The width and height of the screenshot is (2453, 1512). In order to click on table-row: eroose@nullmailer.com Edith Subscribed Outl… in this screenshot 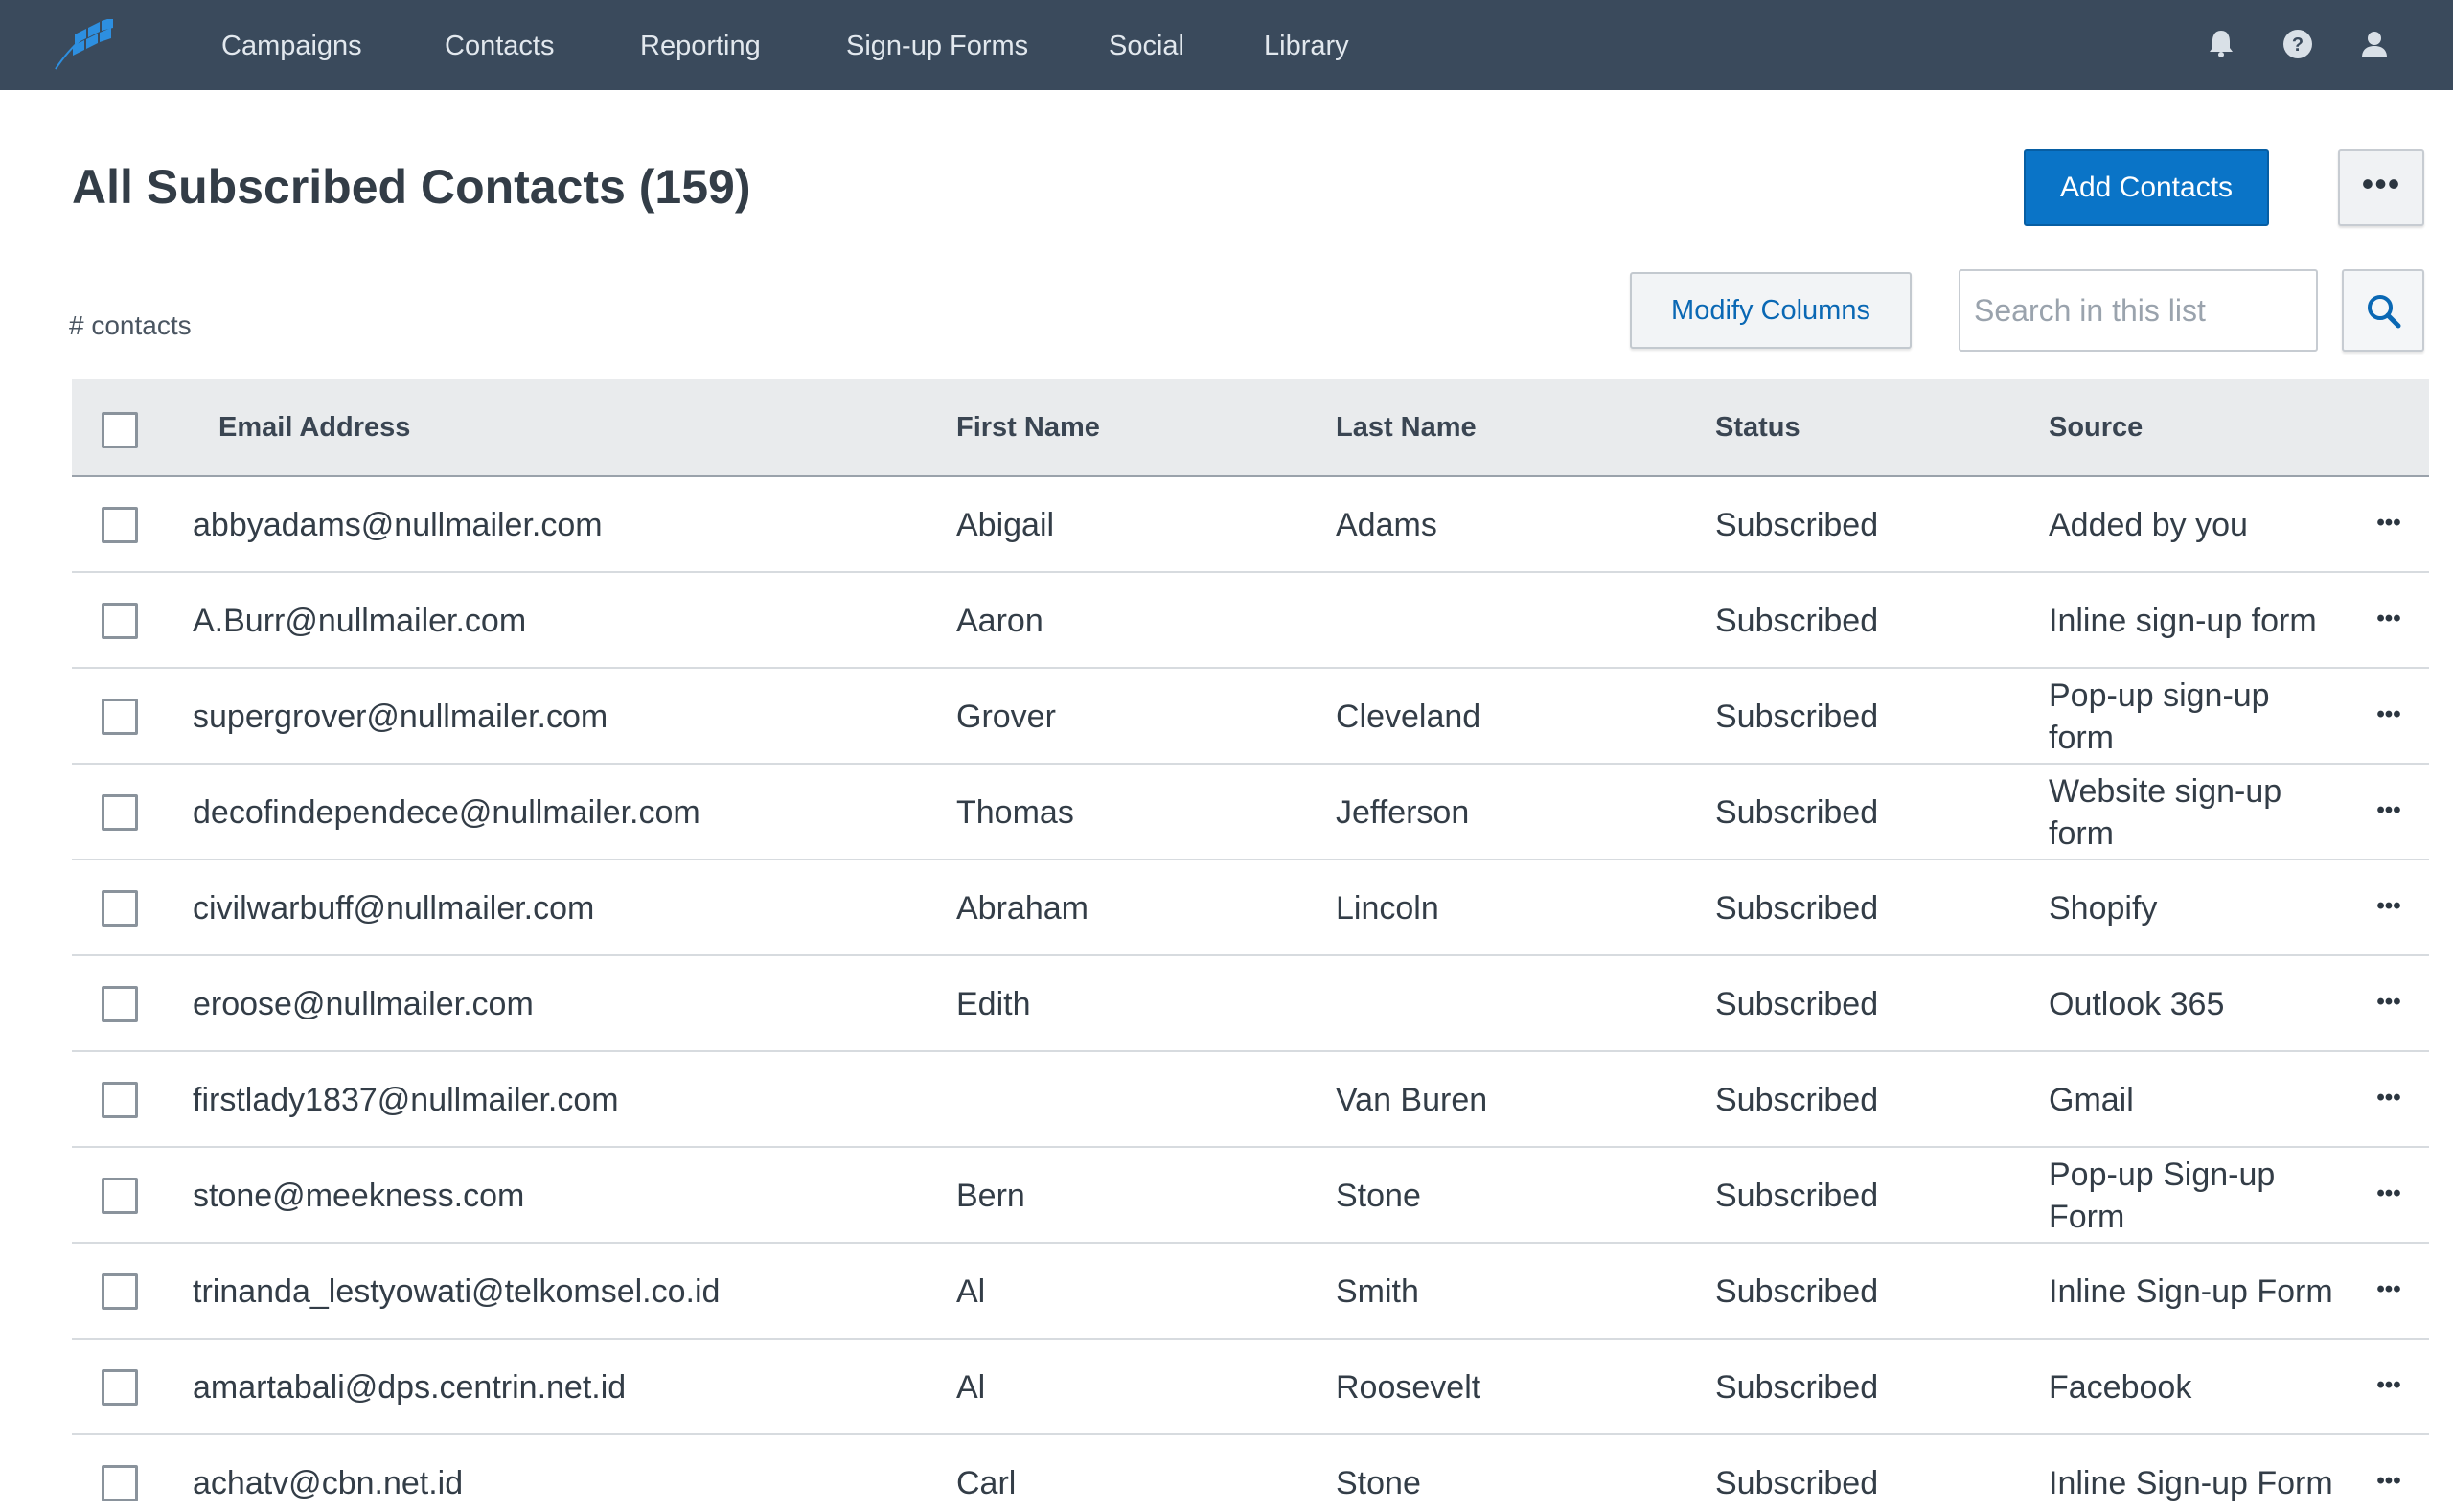, I will do `click(1251, 1004)`.